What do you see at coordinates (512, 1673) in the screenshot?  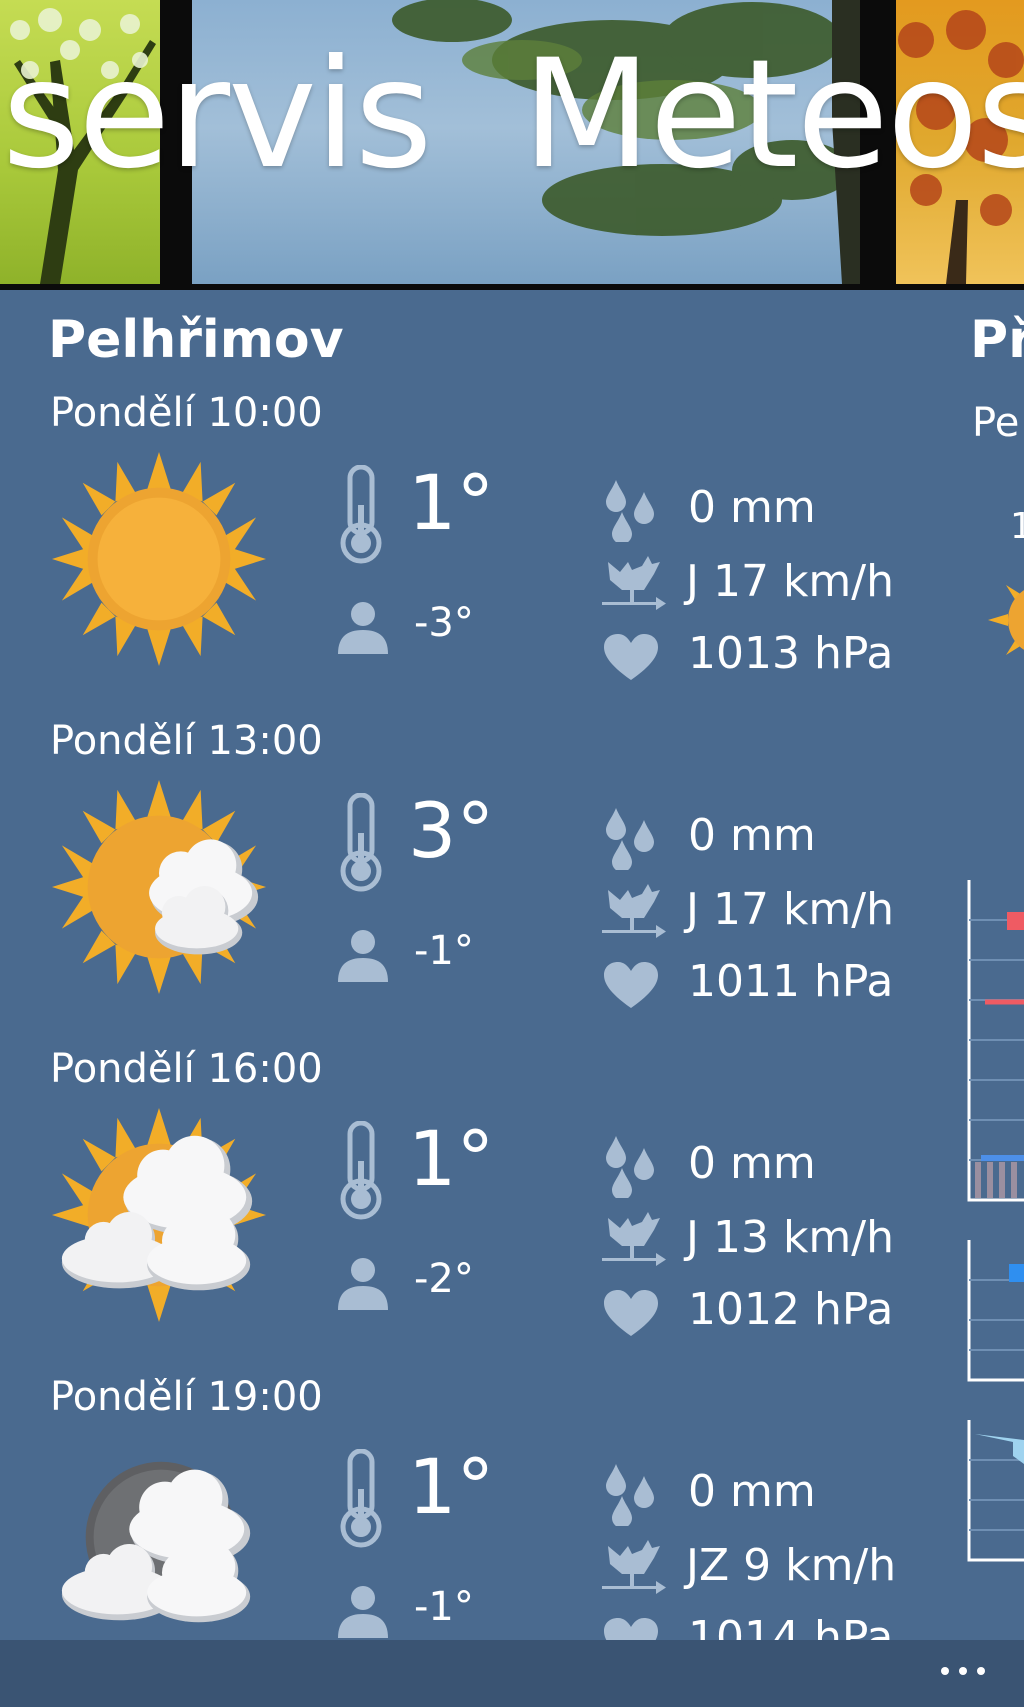 I see `app-bar` at bounding box center [512, 1673].